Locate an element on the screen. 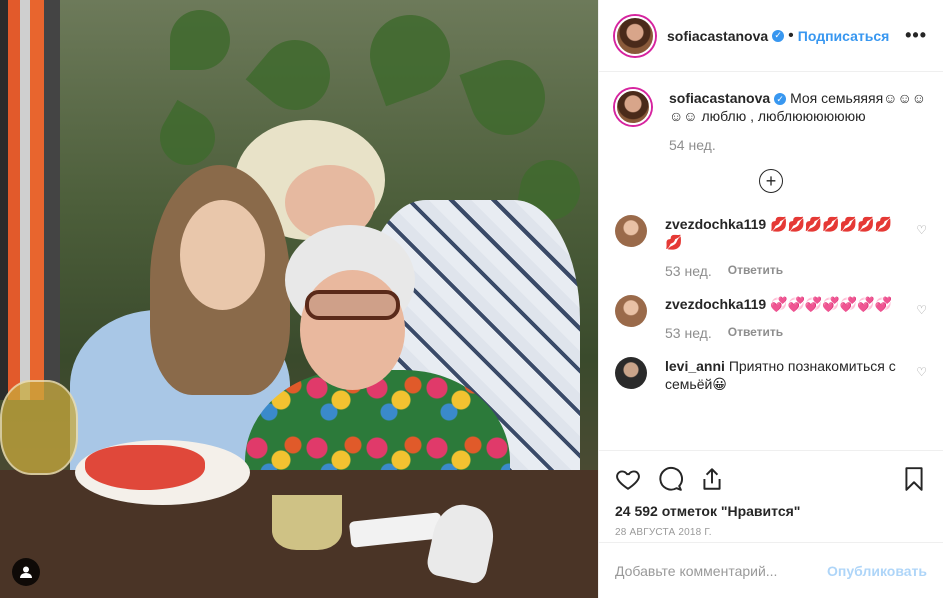 The height and width of the screenshot is (598, 943). watermelon is located at coordinates (145, 467).